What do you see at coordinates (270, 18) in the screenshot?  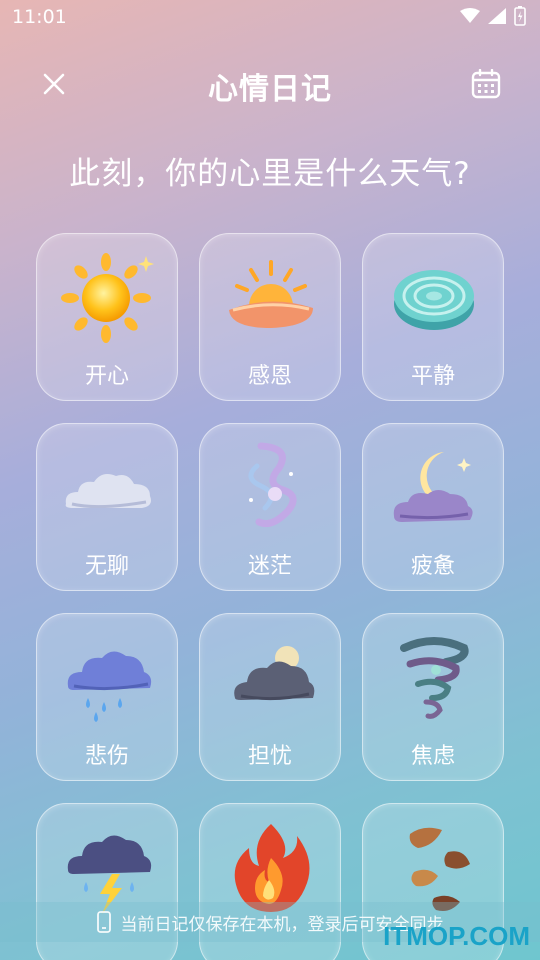 I see `status-bar: 11:01` at bounding box center [270, 18].